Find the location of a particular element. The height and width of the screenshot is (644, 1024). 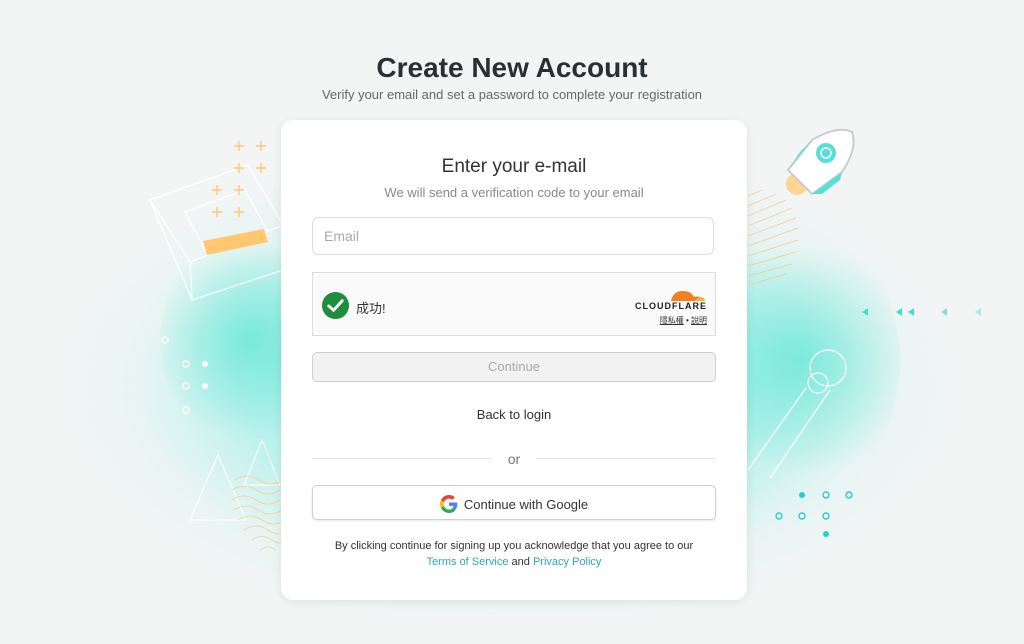

captcha-status-text: 成功! is located at coordinates (371, 308).